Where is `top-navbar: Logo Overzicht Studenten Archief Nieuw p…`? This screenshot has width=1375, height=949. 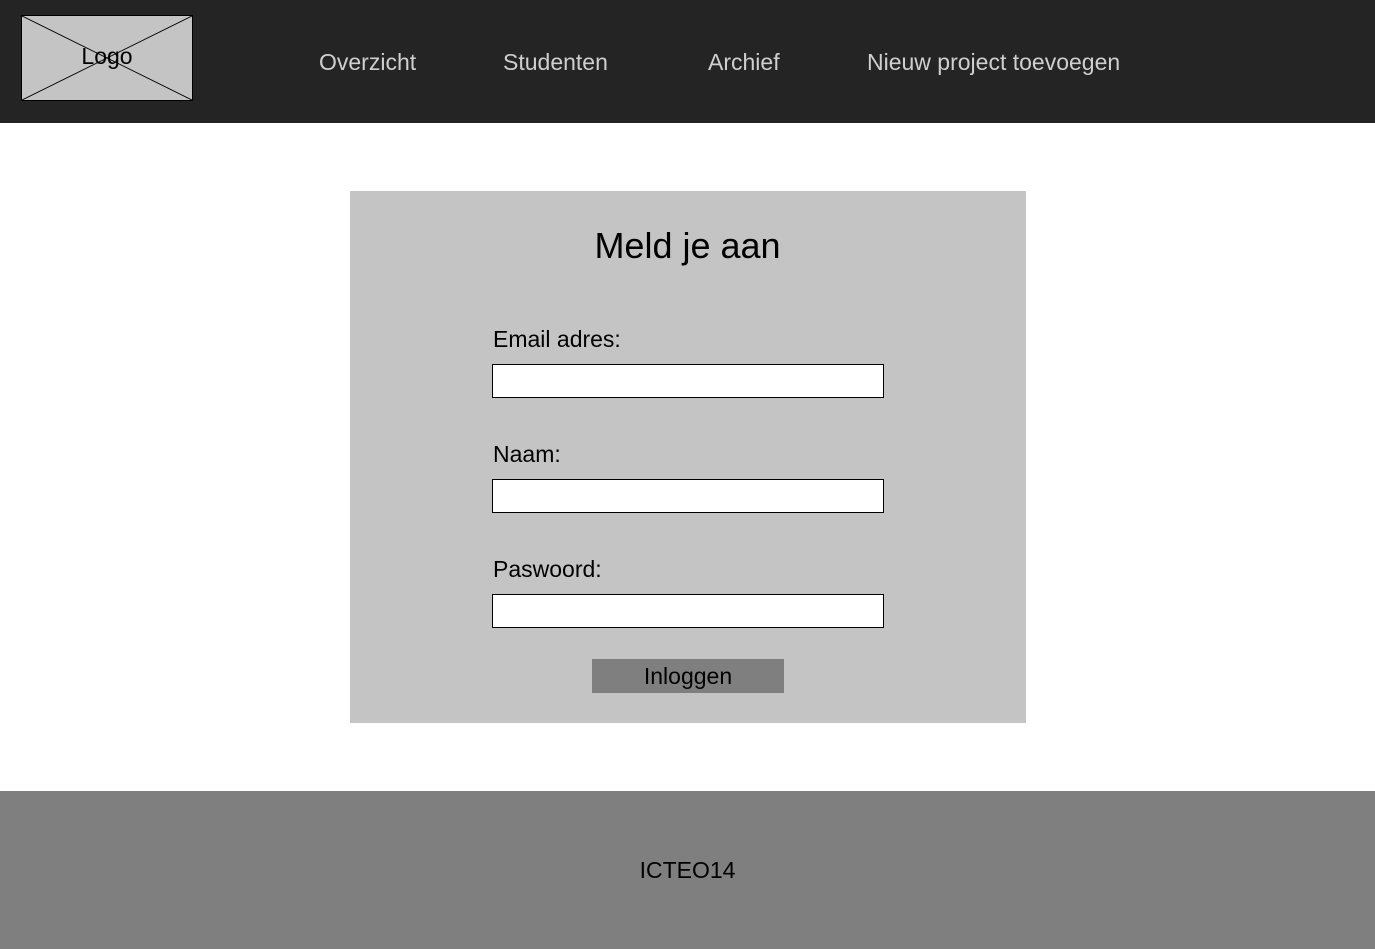 top-navbar: Logo Overzicht Studenten Archief Nieuw p… is located at coordinates (687, 61).